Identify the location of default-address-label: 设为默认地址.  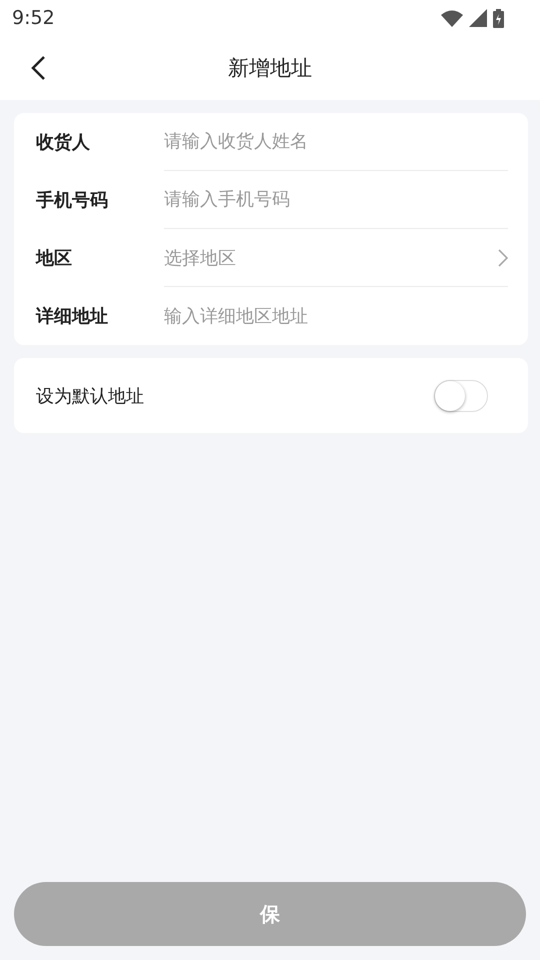
(90, 396).